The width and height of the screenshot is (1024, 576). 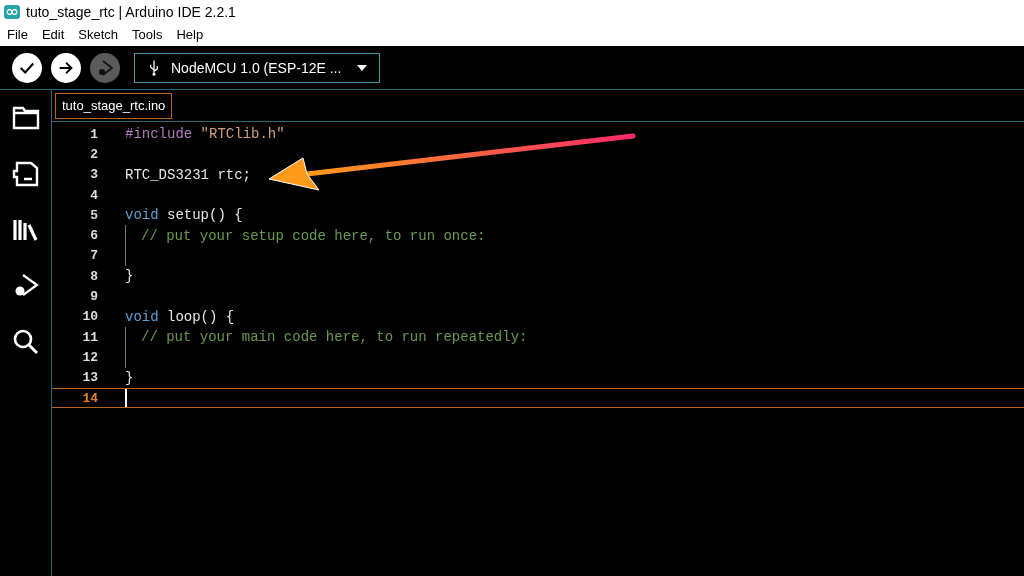 What do you see at coordinates (89, 337) in the screenshot?
I see `line-number: 11` at bounding box center [89, 337].